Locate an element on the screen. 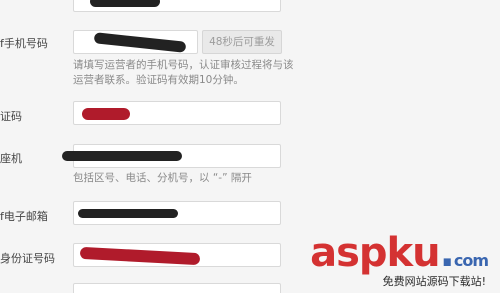 This screenshot has width=500, height=293. landline-hint: 包括区号、电话、分机号，以 “-” 隔开 is located at coordinates (162, 178).